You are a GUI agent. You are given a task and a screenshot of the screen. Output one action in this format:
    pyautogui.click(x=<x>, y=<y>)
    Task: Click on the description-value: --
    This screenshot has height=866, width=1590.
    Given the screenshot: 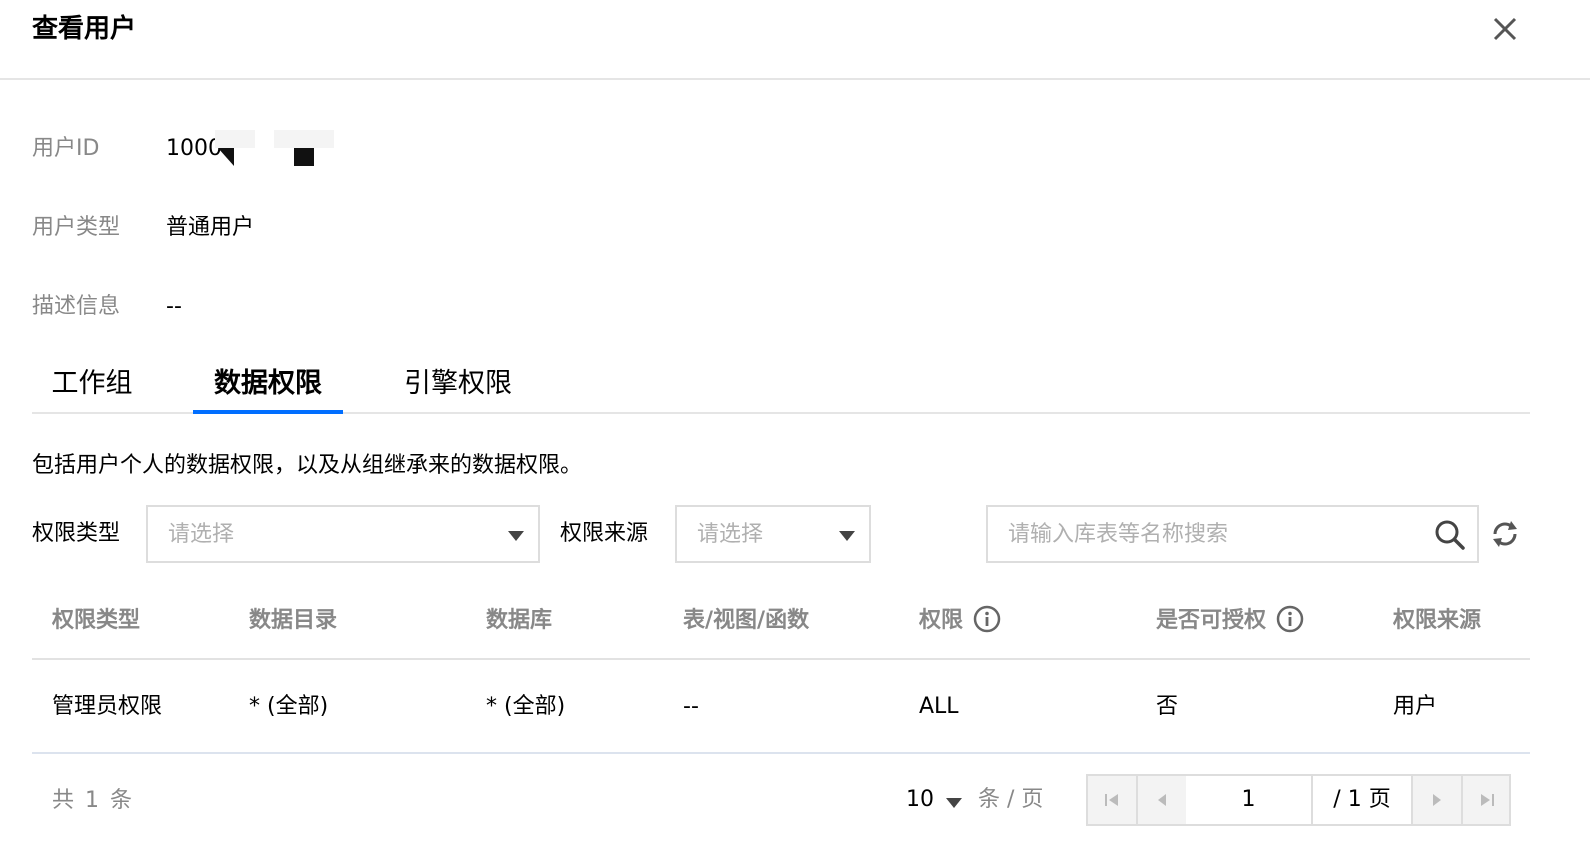 What is the action you would take?
    pyautogui.click(x=174, y=306)
    